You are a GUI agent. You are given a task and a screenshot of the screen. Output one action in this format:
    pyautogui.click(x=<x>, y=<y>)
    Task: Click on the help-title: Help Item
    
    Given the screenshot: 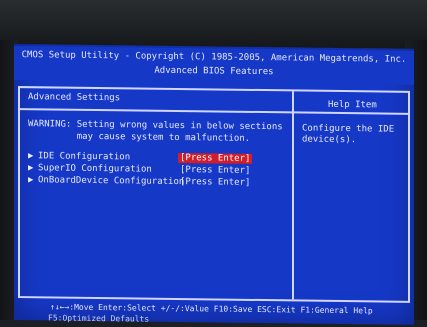 What is the action you would take?
    pyautogui.click(x=352, y=105)
    